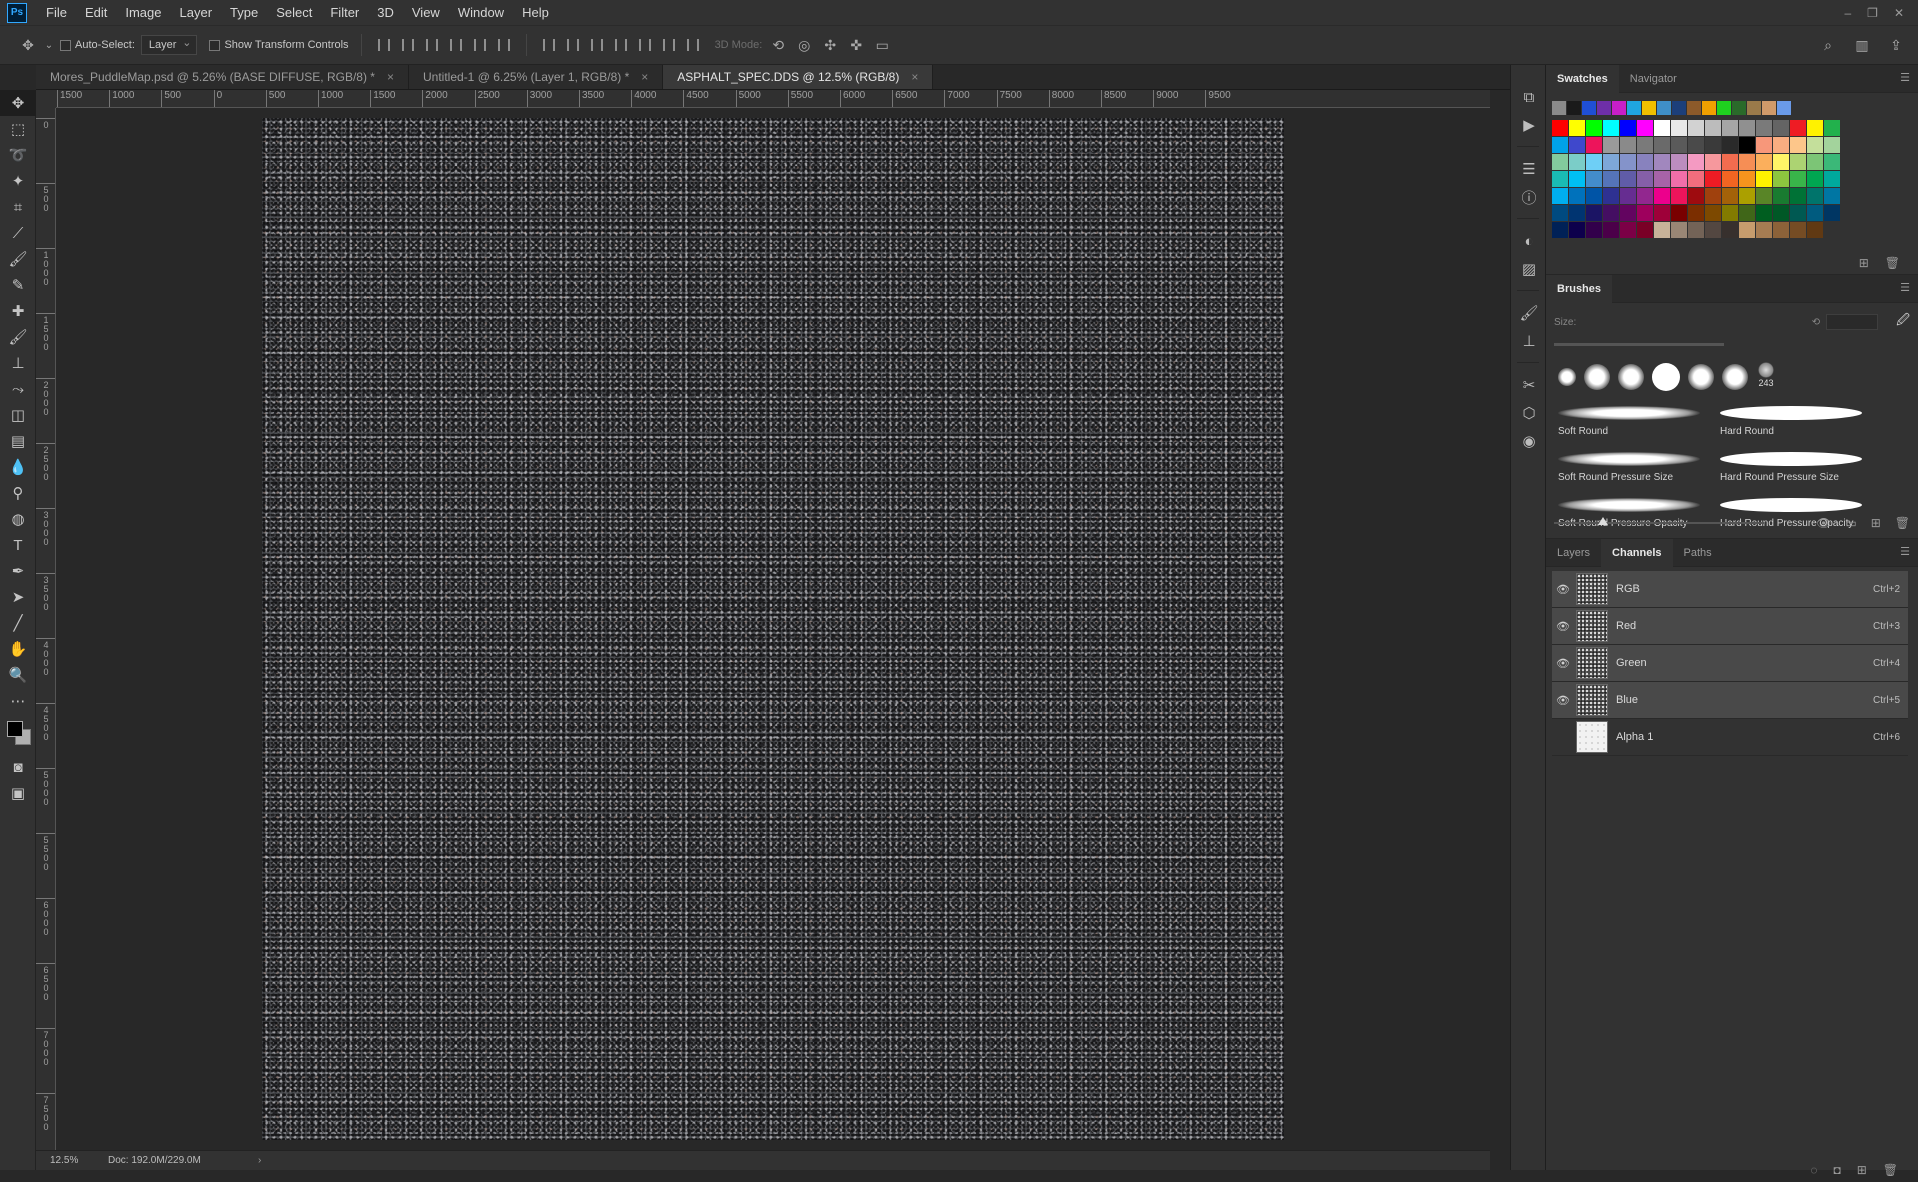  Describe the element at coordinates (97, 45) in the screenshot. I see `auto-select-checkbox: Auto-Select:` at that location.